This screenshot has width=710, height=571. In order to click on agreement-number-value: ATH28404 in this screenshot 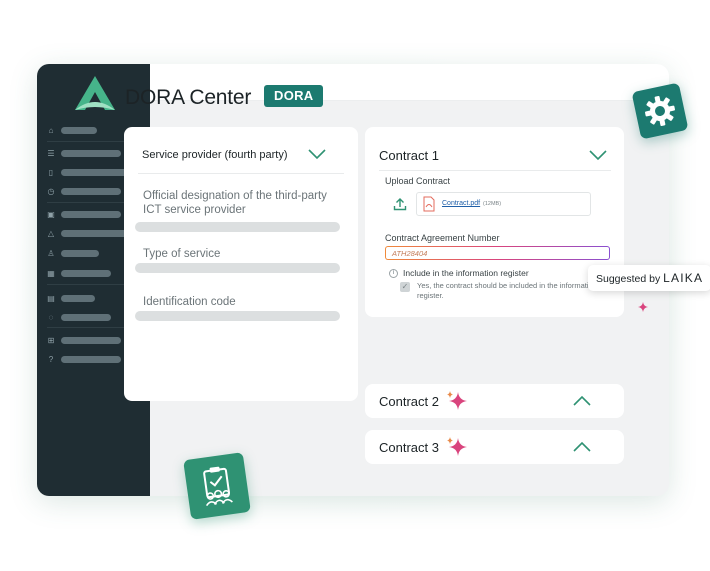, I will do `click(410, 253)`.